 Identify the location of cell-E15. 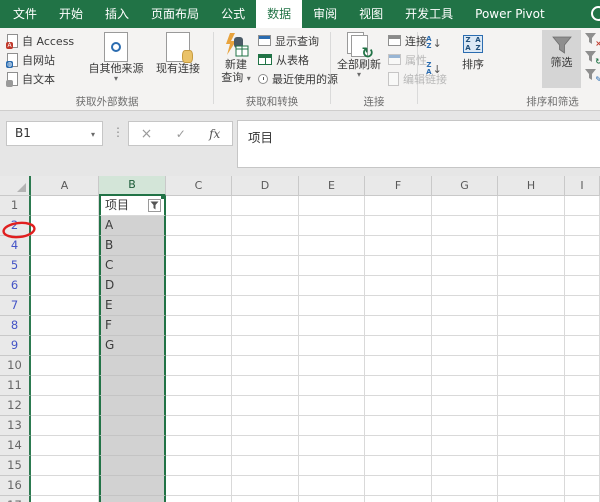
(332, 466).